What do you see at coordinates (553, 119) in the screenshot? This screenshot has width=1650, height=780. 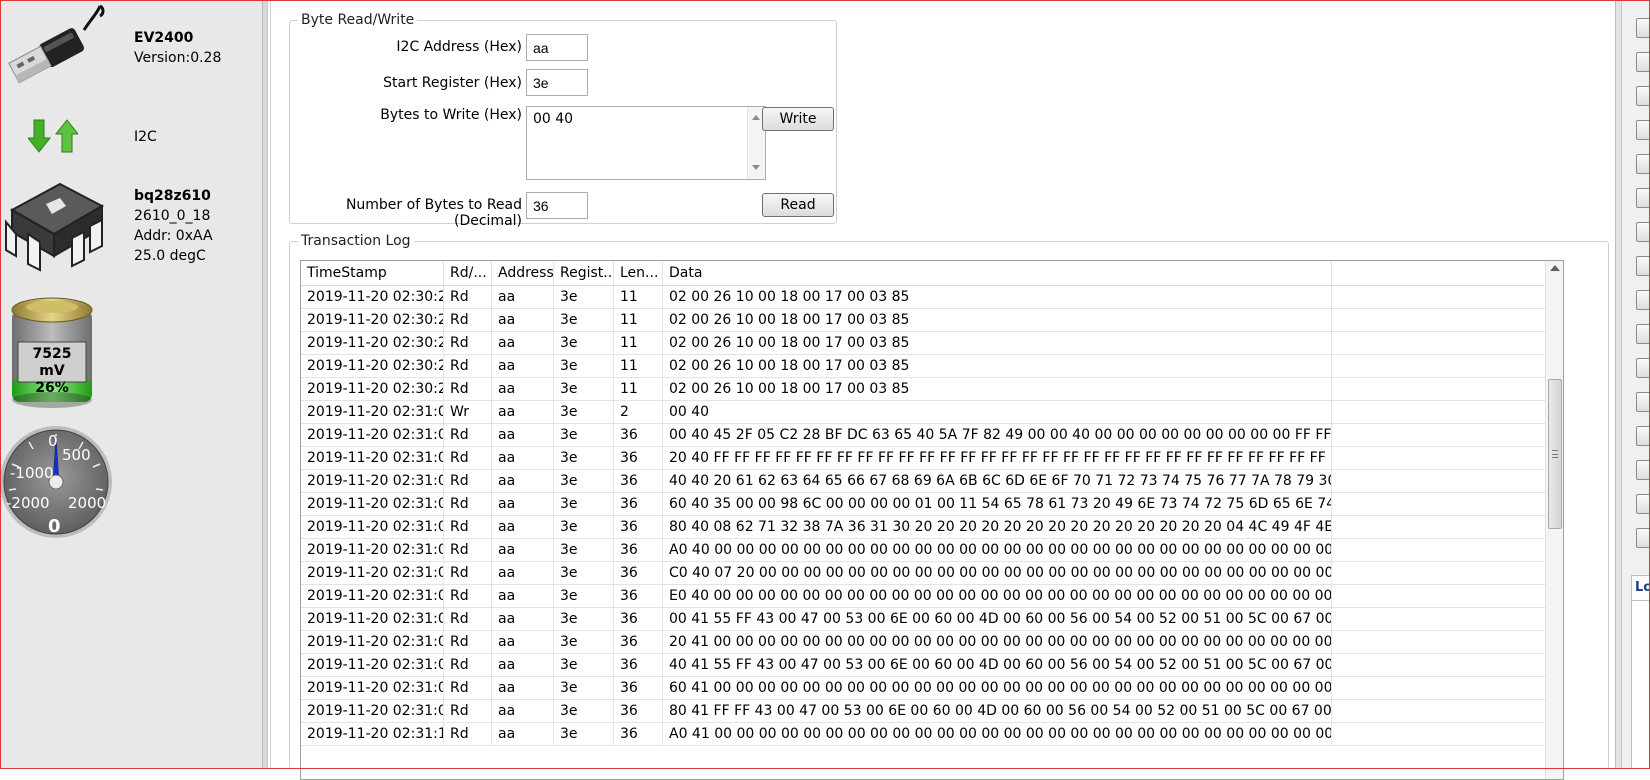 I see `bytes-to-write-value: 00 40` at bounding box center [553, 119].